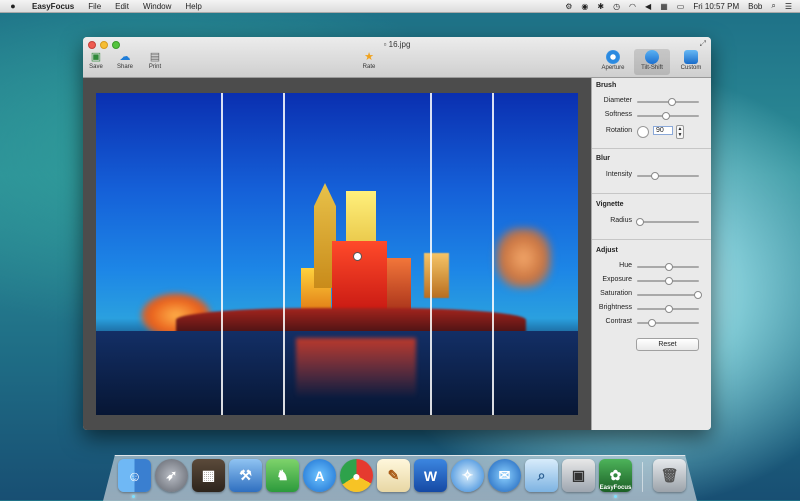 The width and height of the screenshot is (800, 501). What do you see at coordinates (504, 475) in the screenshot?
I see `thunderbird-icon: ✉` at bounding box center [504, 475].